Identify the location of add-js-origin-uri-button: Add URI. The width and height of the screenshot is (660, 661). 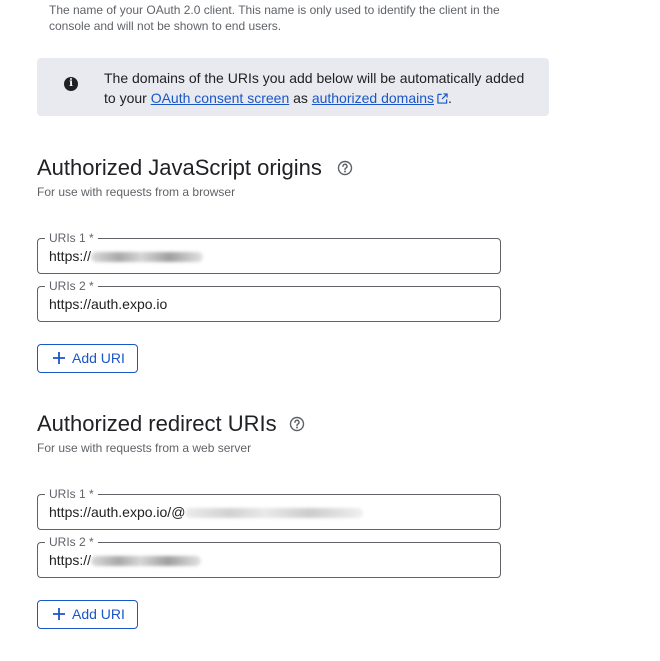
(87, 358).